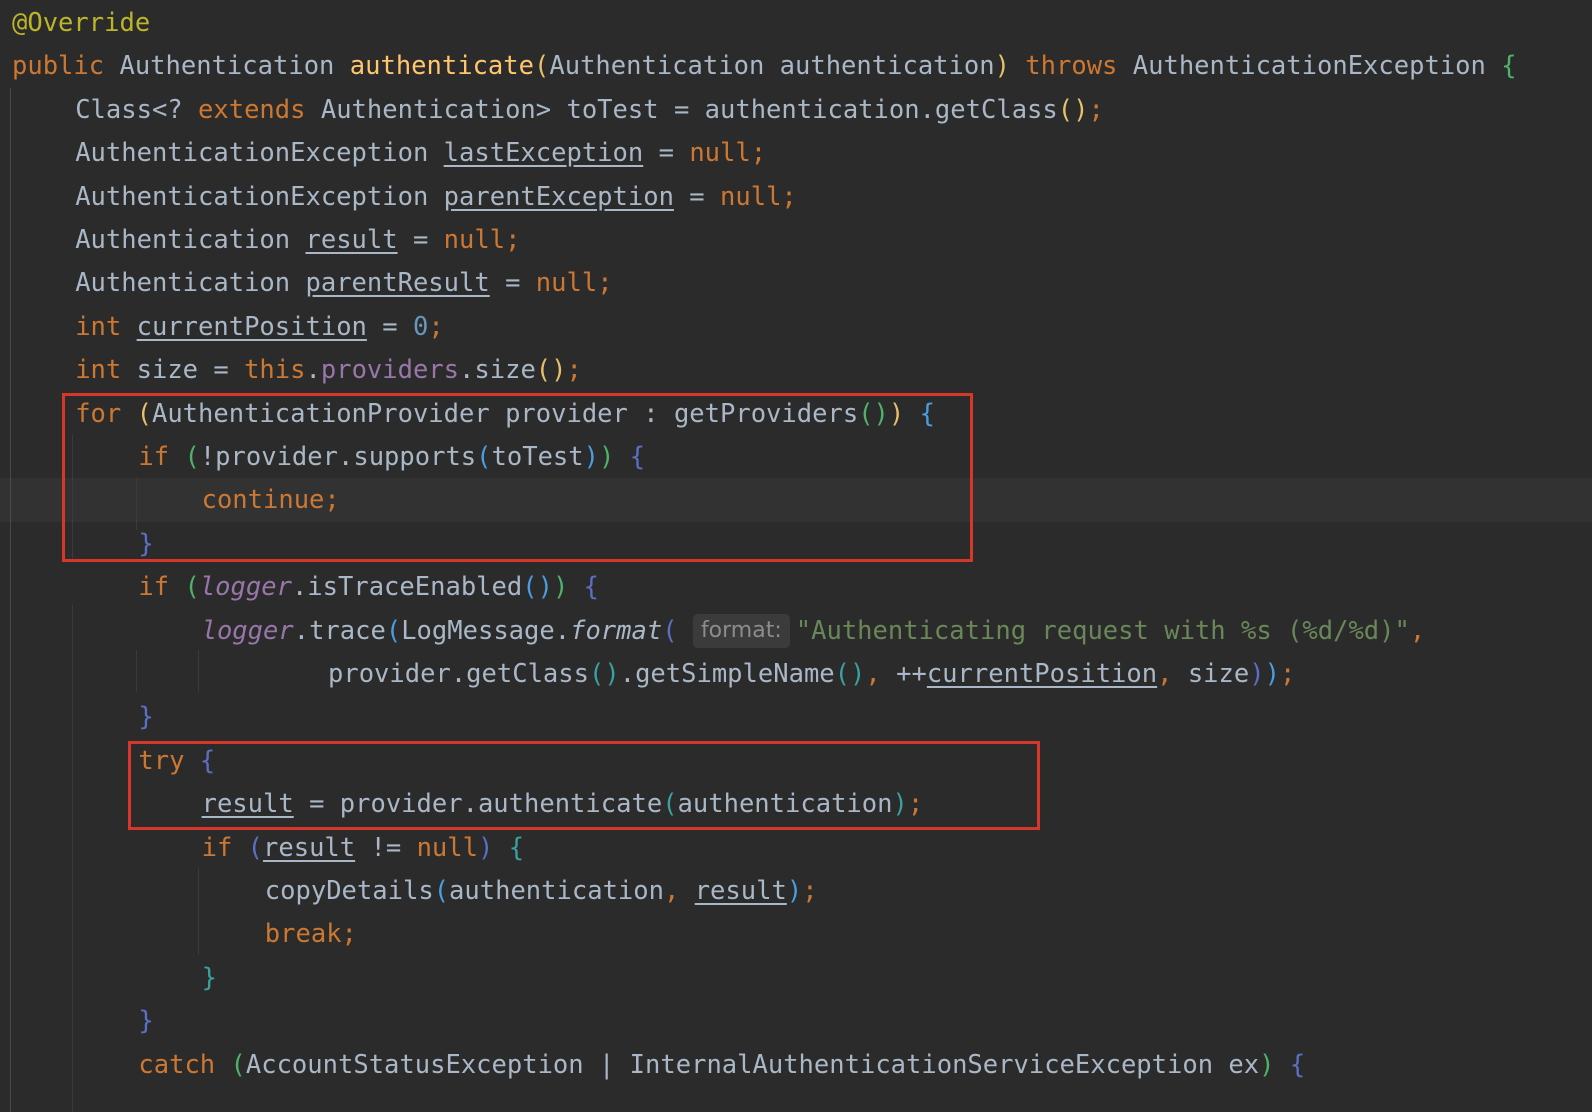 This screenshot has height=1112, width=1592. Describe the element at coordinates (458, 674) in the screenshot. I see `code-token: provider.getClass` at that location.